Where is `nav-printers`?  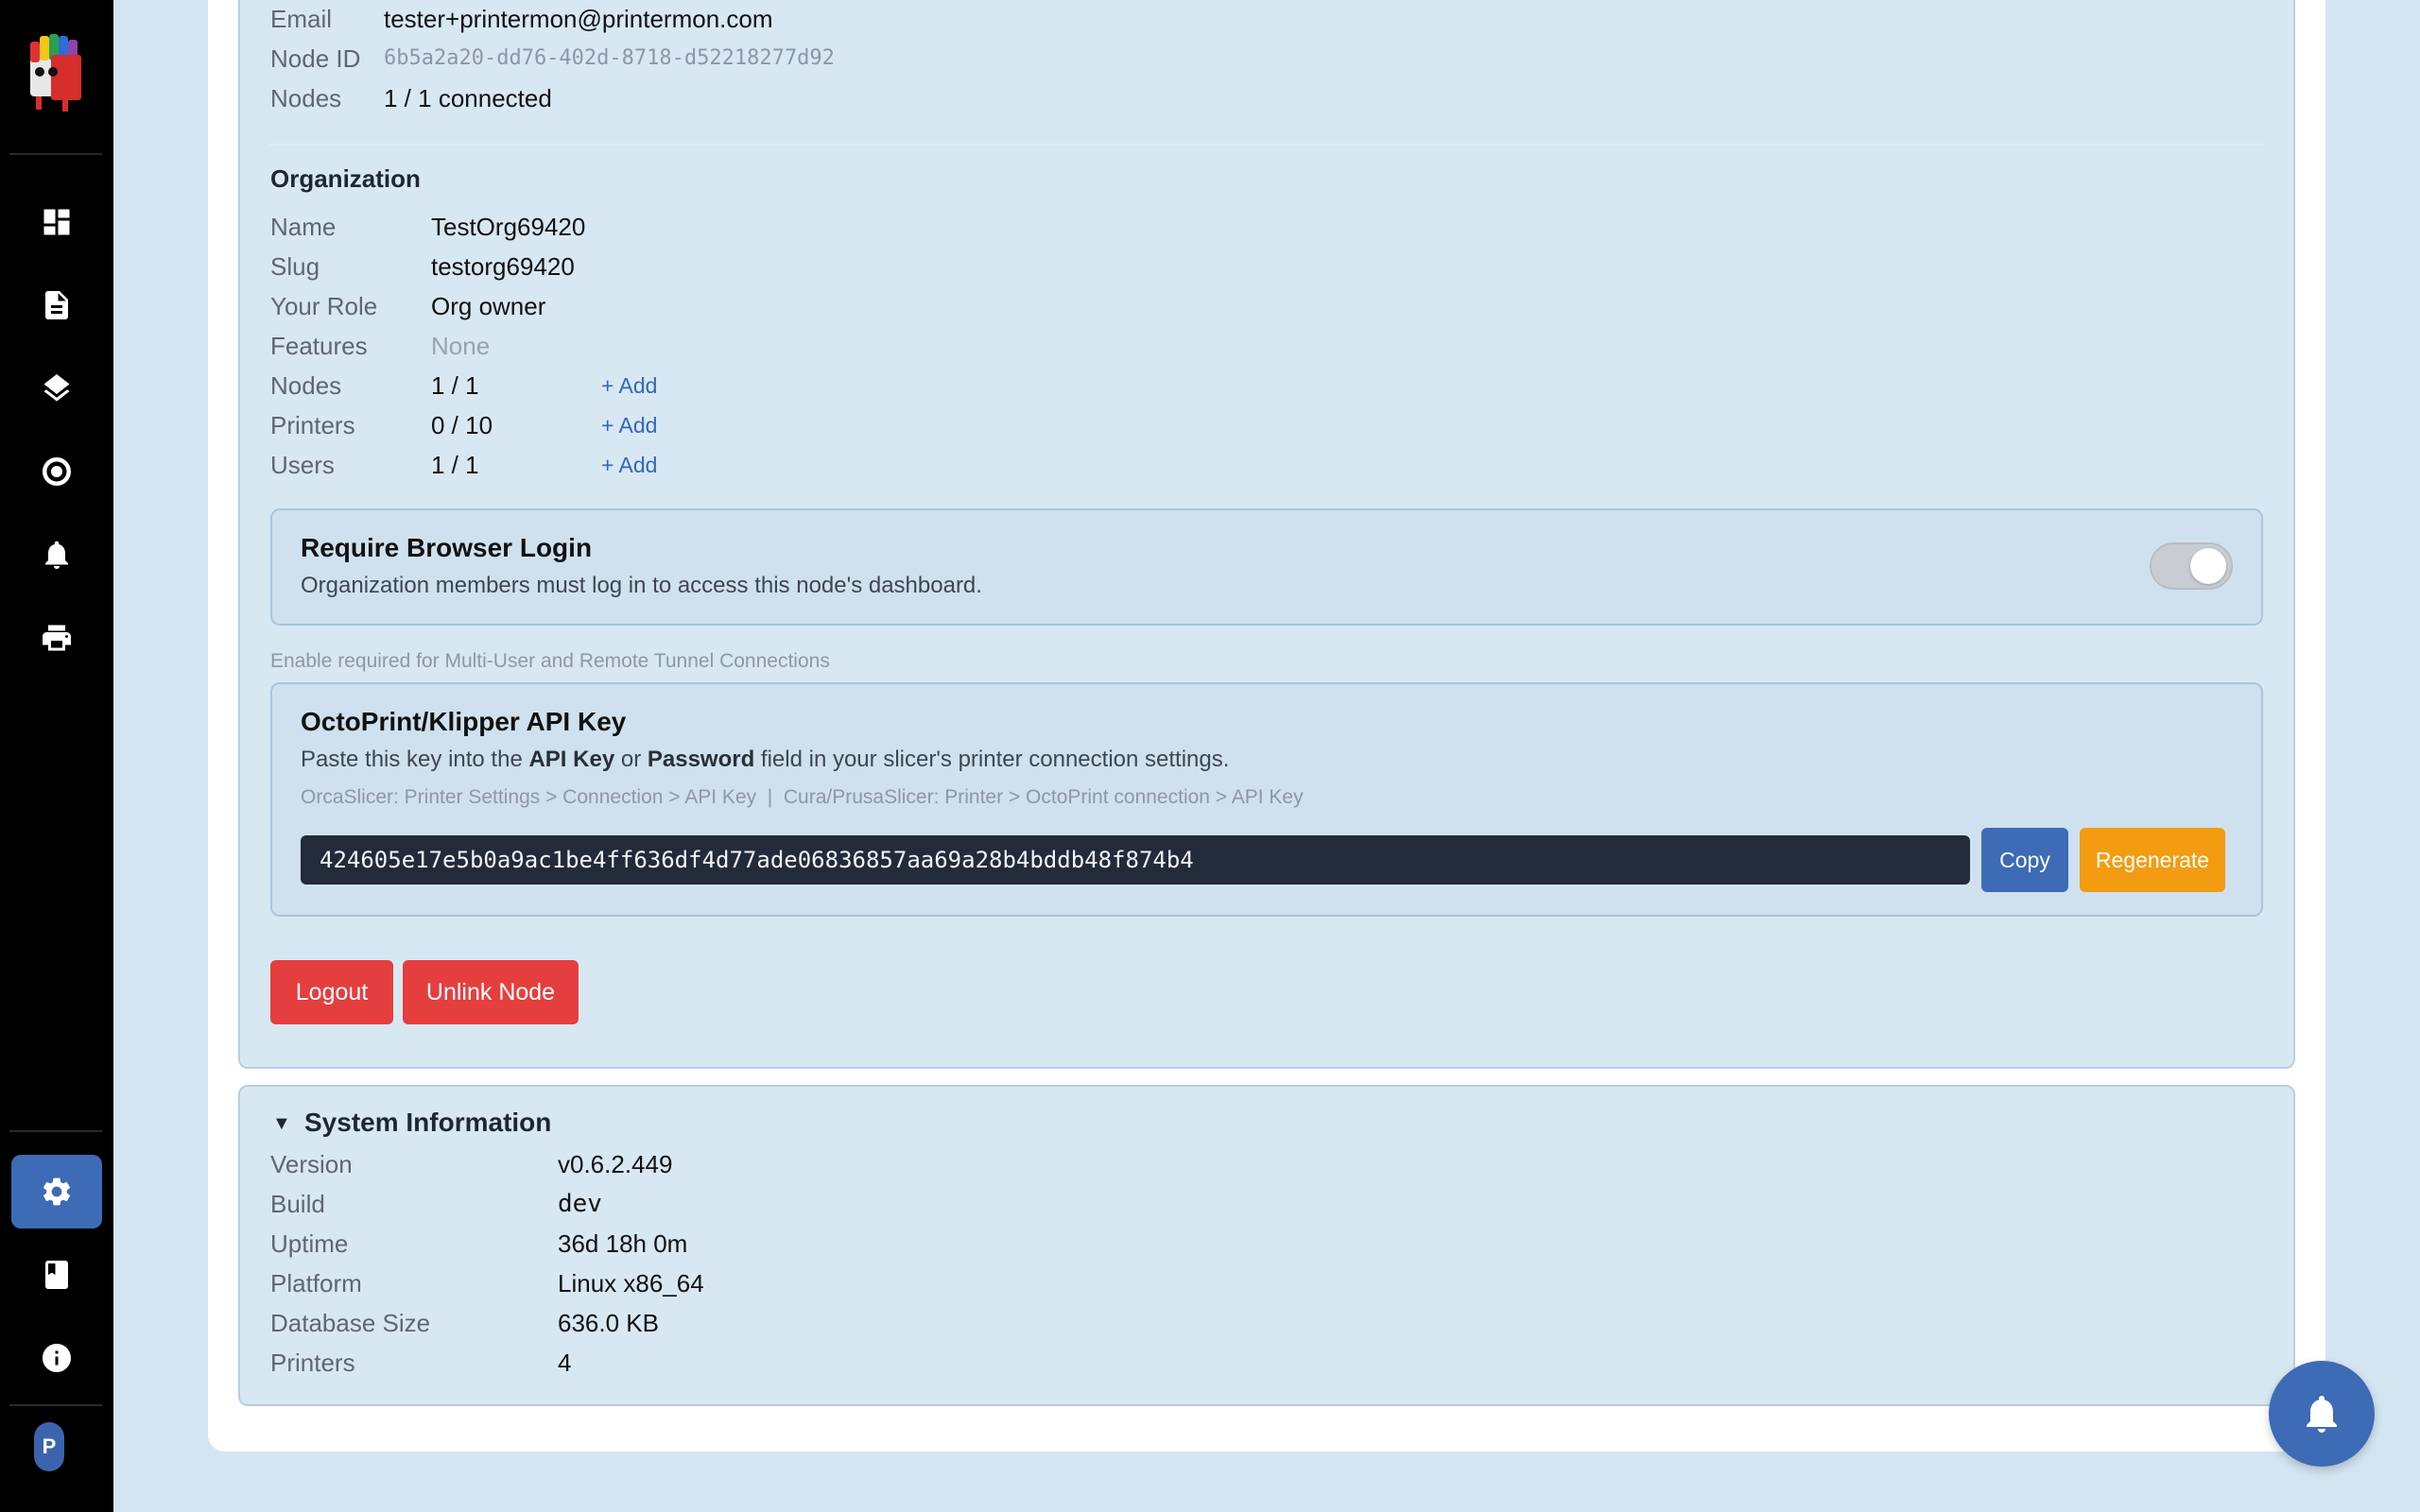
nav-printers is located at coordinates (56, 638).